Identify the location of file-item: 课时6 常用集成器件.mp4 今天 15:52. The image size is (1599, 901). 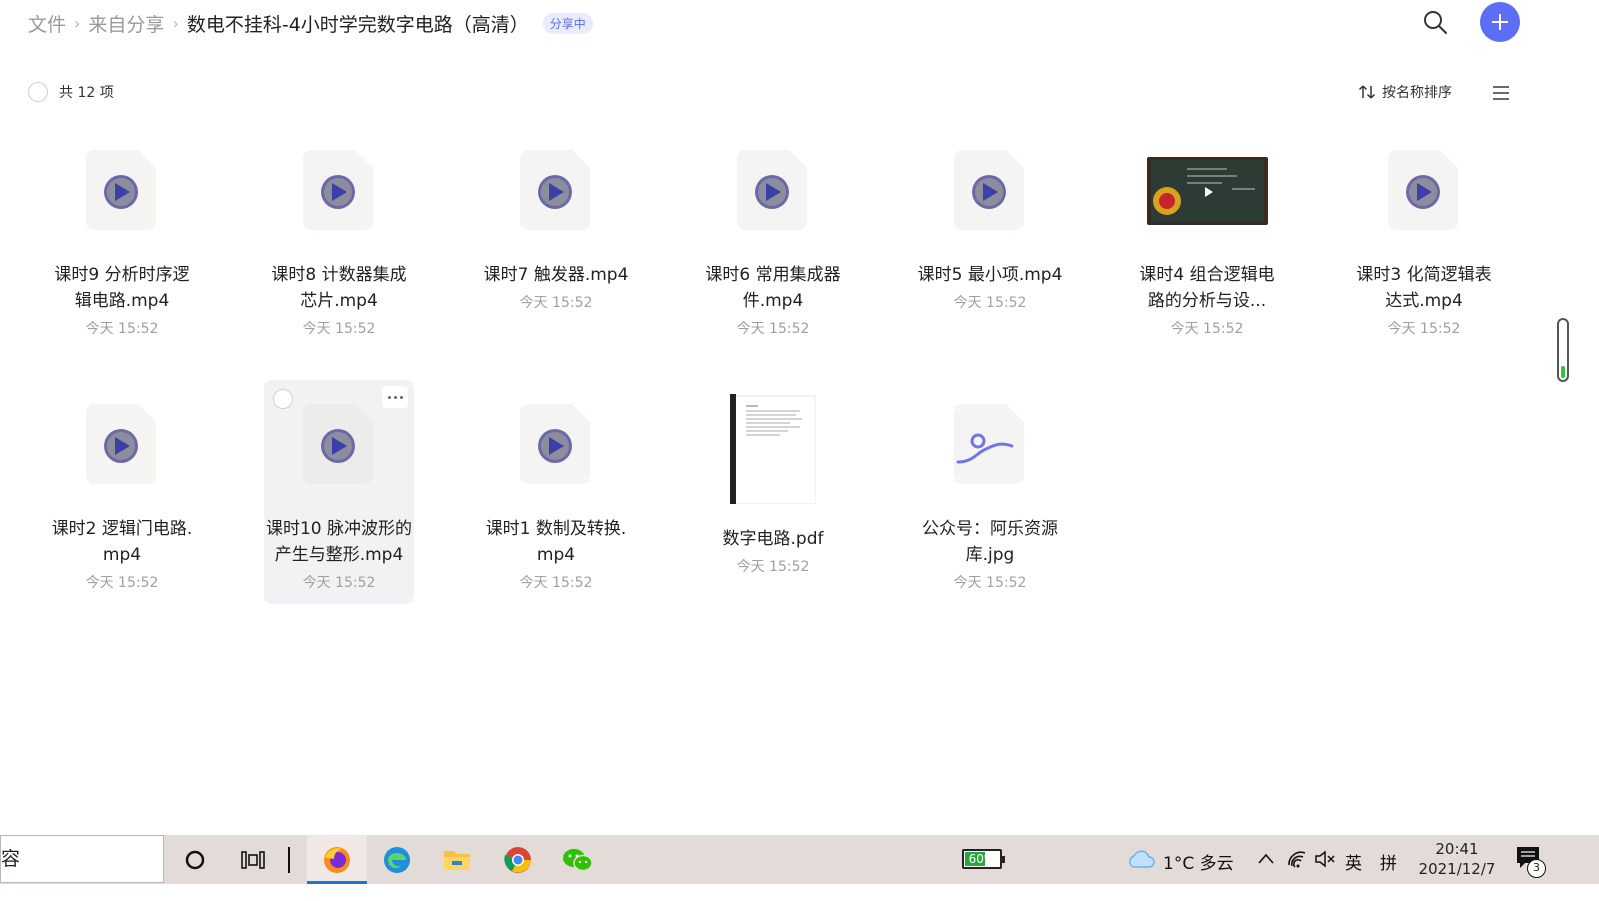
(773, 245).